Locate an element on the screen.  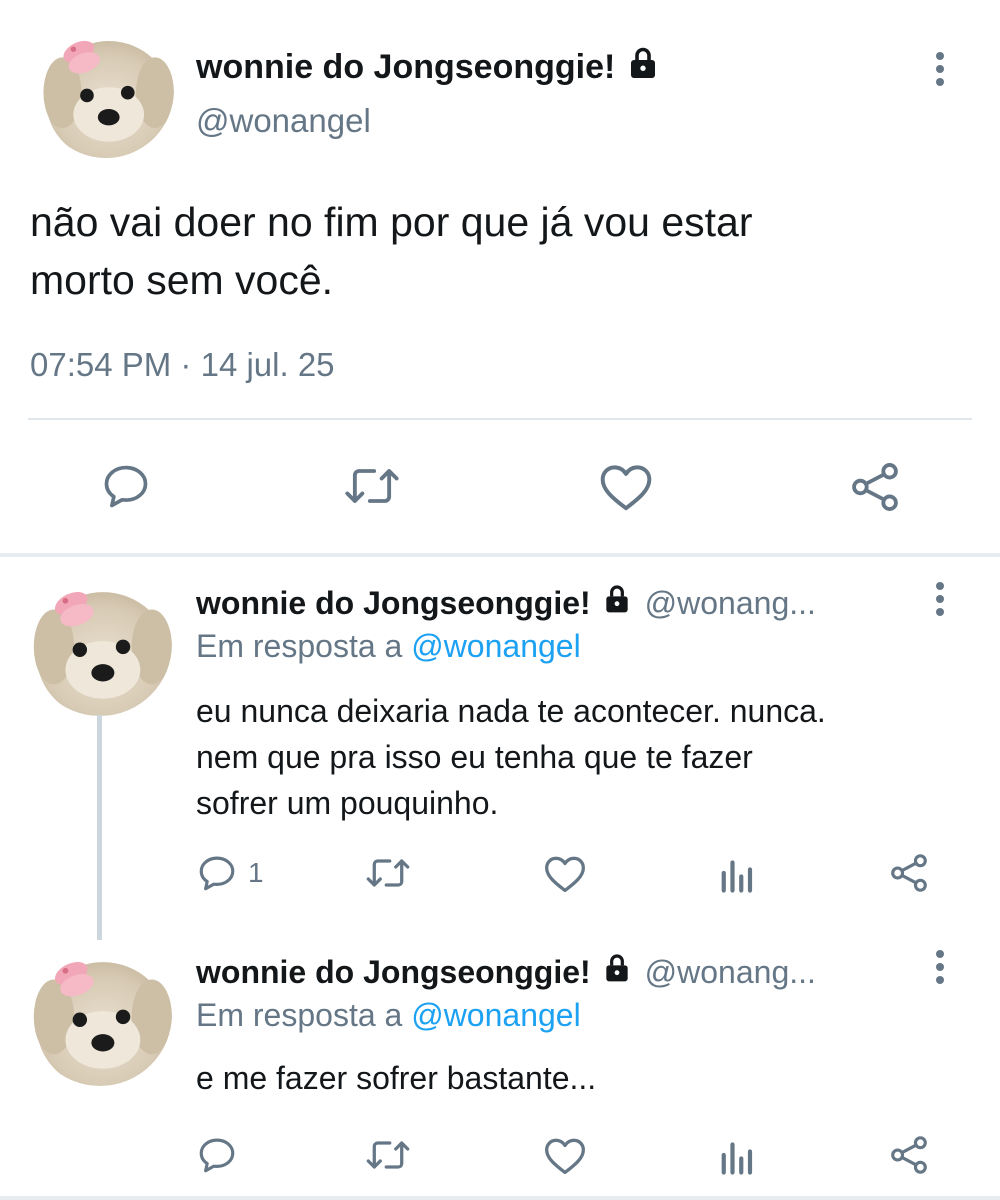
tweet-text-line: morto sem você. is located at coordinates (182, 280).